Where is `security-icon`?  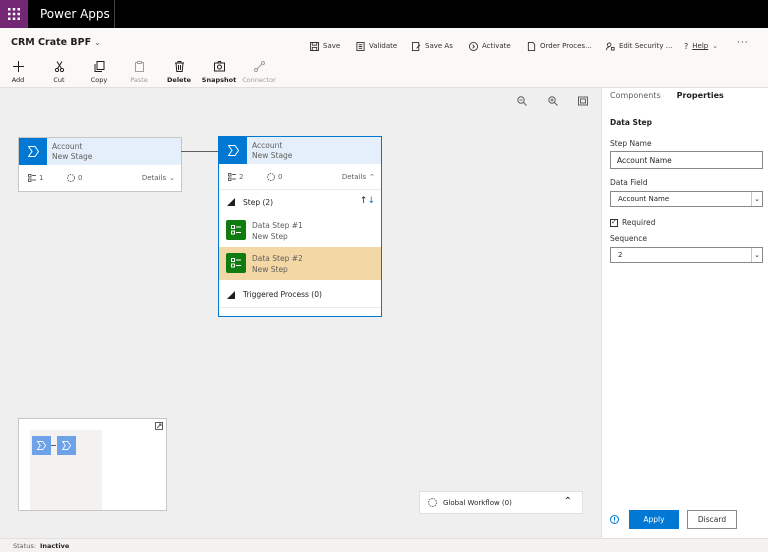 security-icon is located at coordinates (610, 46).